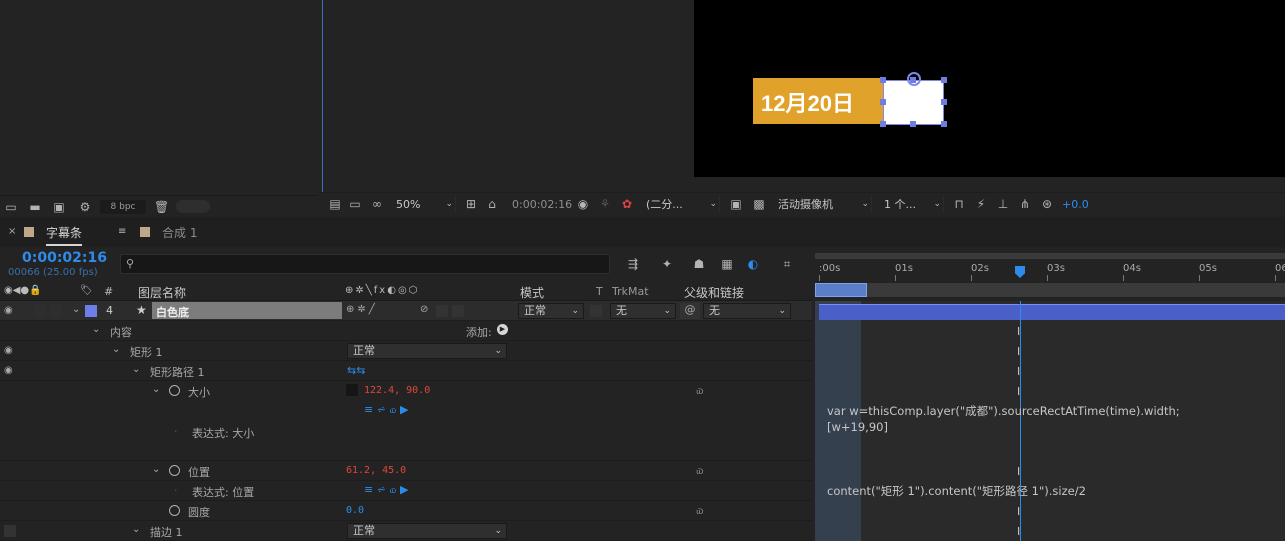 Image resolution: width=1285 pixels, height=541 pixels. Describe the element at coordinates (406, 421) in the screenshot. I see `size-property-row: ⌄ 大小 122.4, 90.0 ௰ ≡ ⩫ ௰ ▶ · 表达式: 大小` at that location.